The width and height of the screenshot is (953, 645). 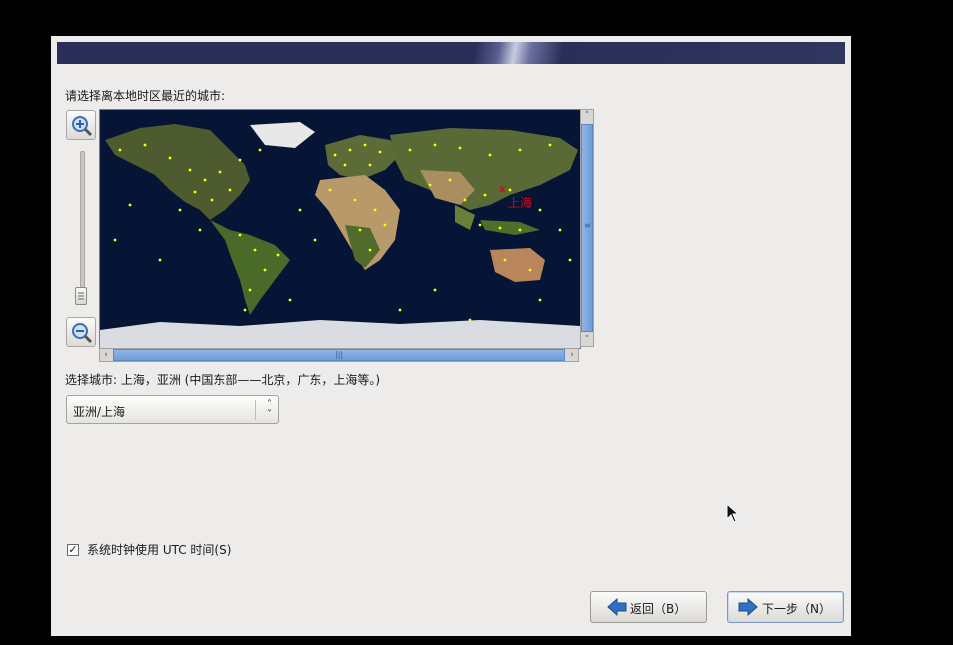 I want to click on selected-city-label: 上海, so click(x=520, y=202).